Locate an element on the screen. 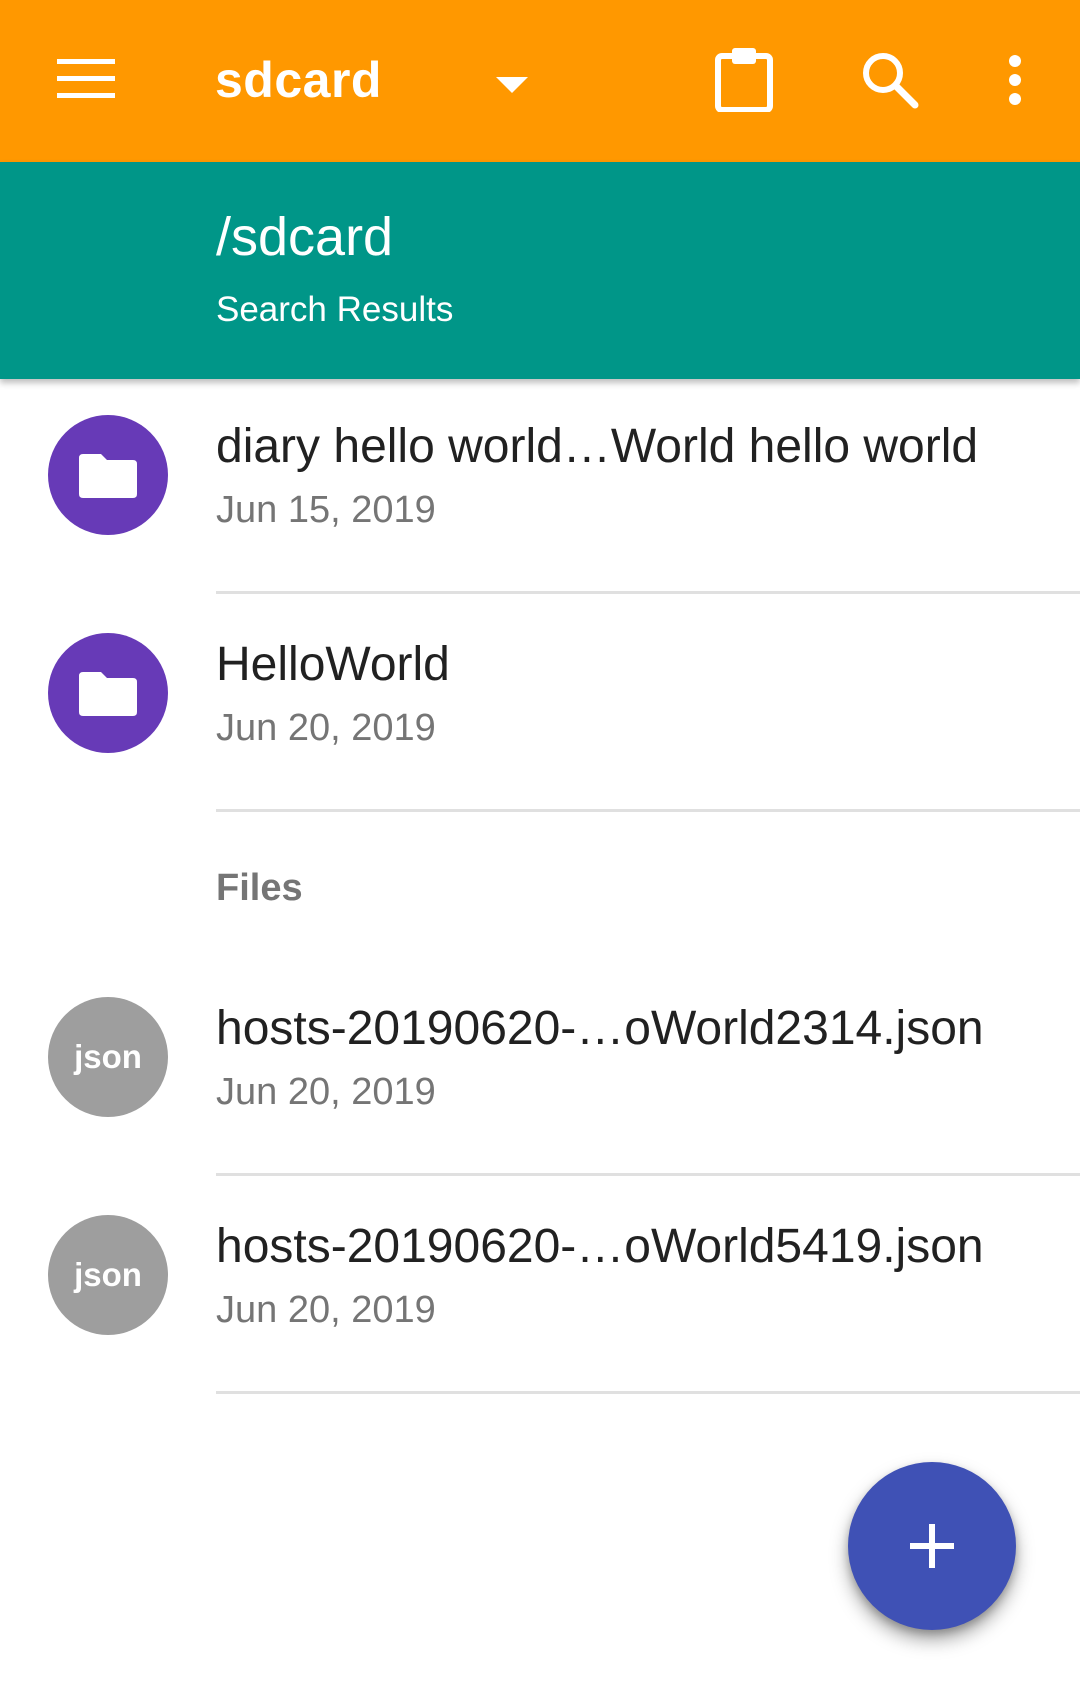 The height and width of the screenshot is (1699, 1080). search-icon is located at coordinates (890, 80).